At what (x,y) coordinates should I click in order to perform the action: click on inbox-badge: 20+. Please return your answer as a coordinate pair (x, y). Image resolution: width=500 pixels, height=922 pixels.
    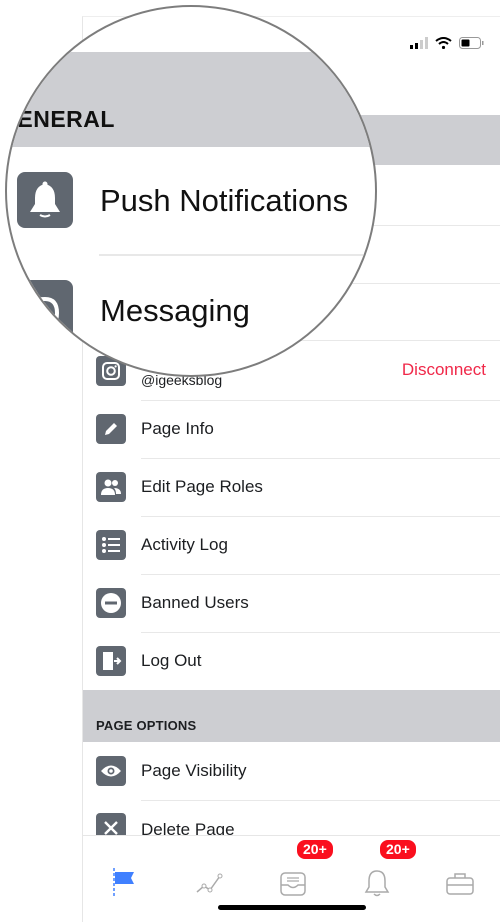
    Looking at the image, I should click on (315, 849).